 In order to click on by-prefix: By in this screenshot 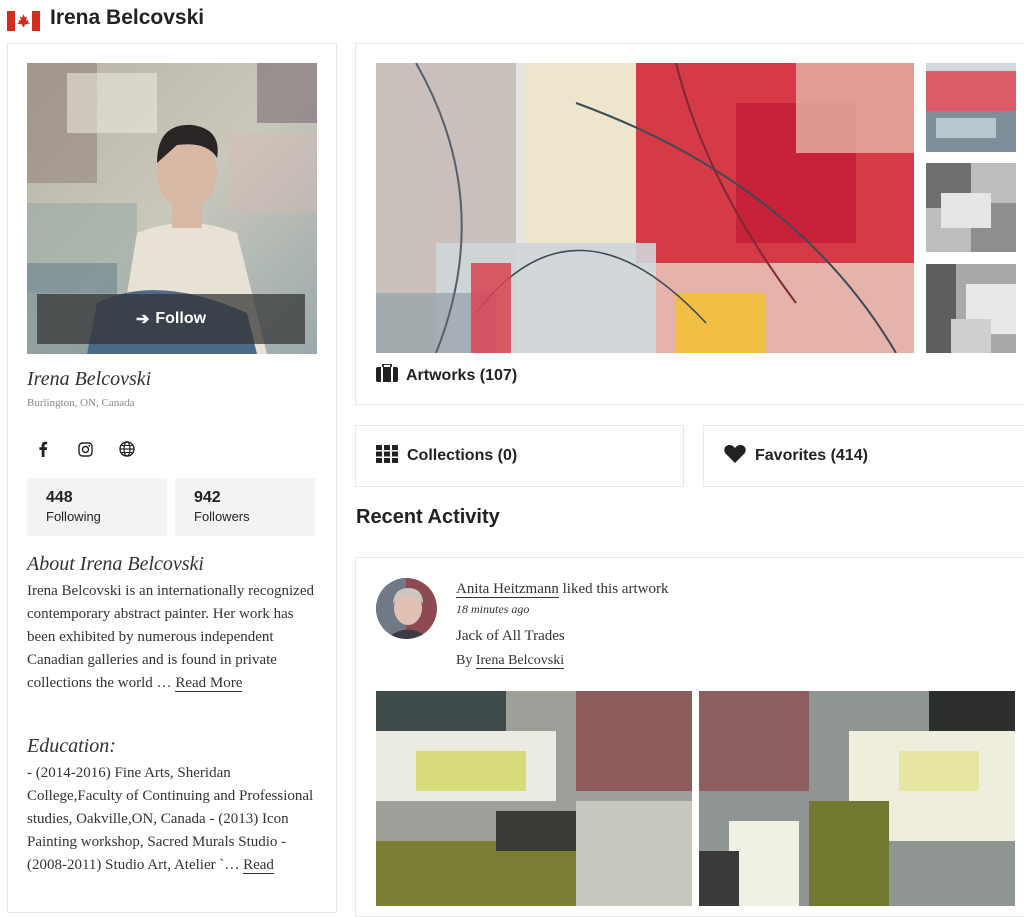, I will do `click(466, 660)`.